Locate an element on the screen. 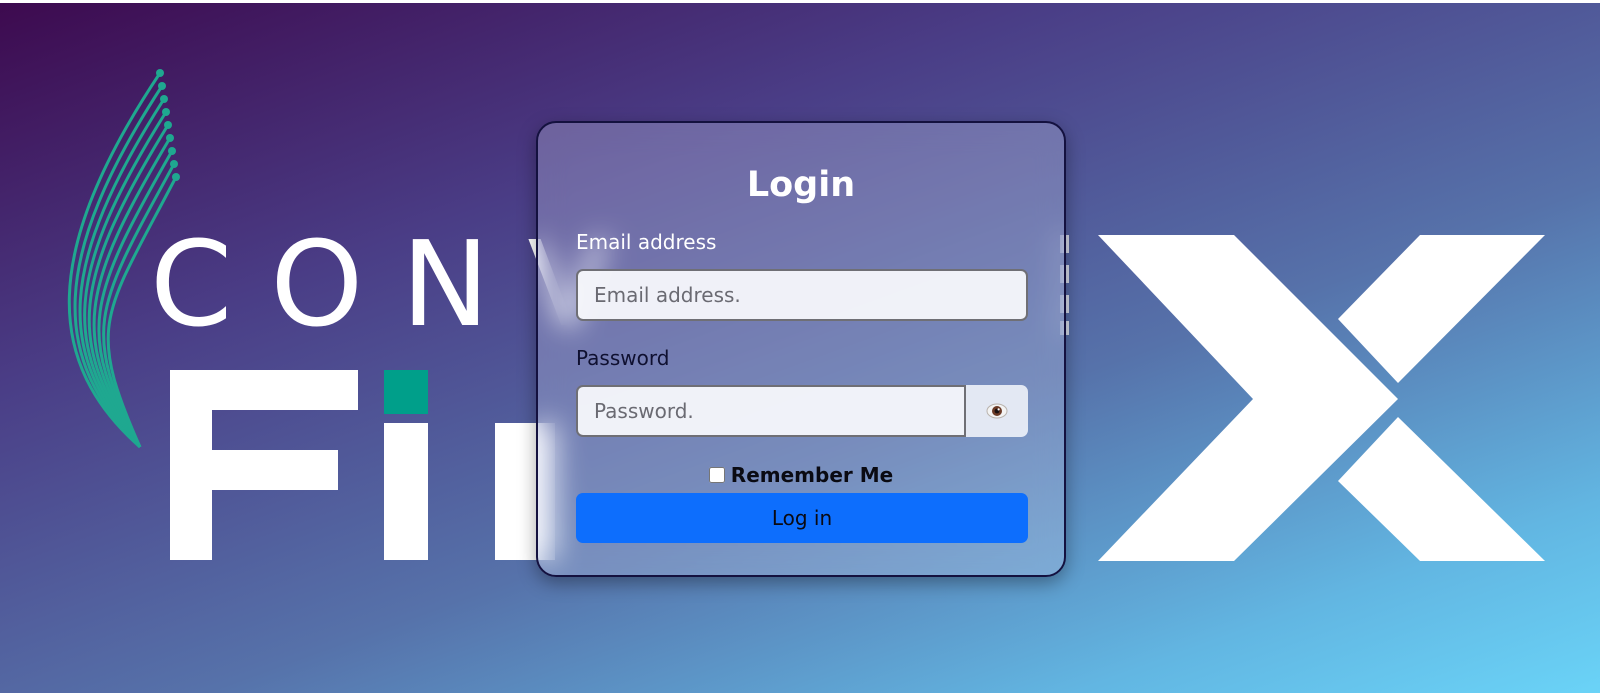  email-label: Email address is located at coordinates (646, 242).